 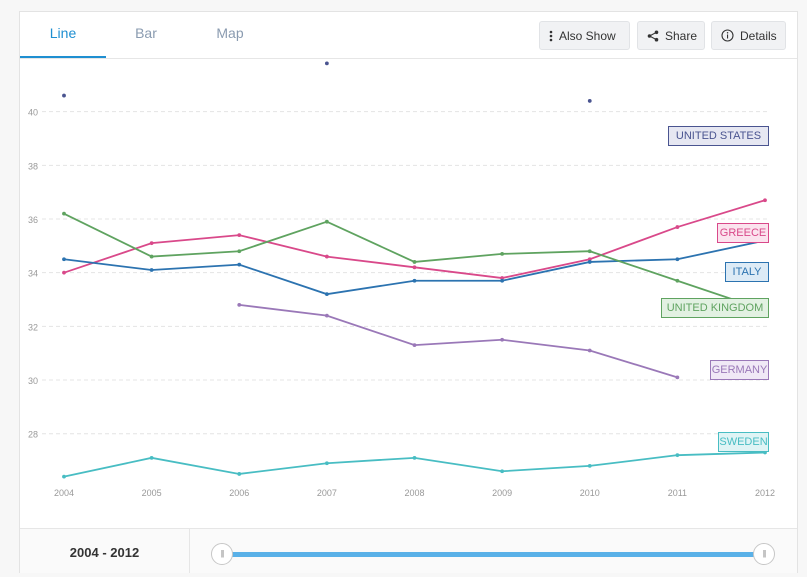 What do you see at coordinates (33, 220) in the screenshot?
I see `y-tick-label: 36` at bounding box center [33, 220].